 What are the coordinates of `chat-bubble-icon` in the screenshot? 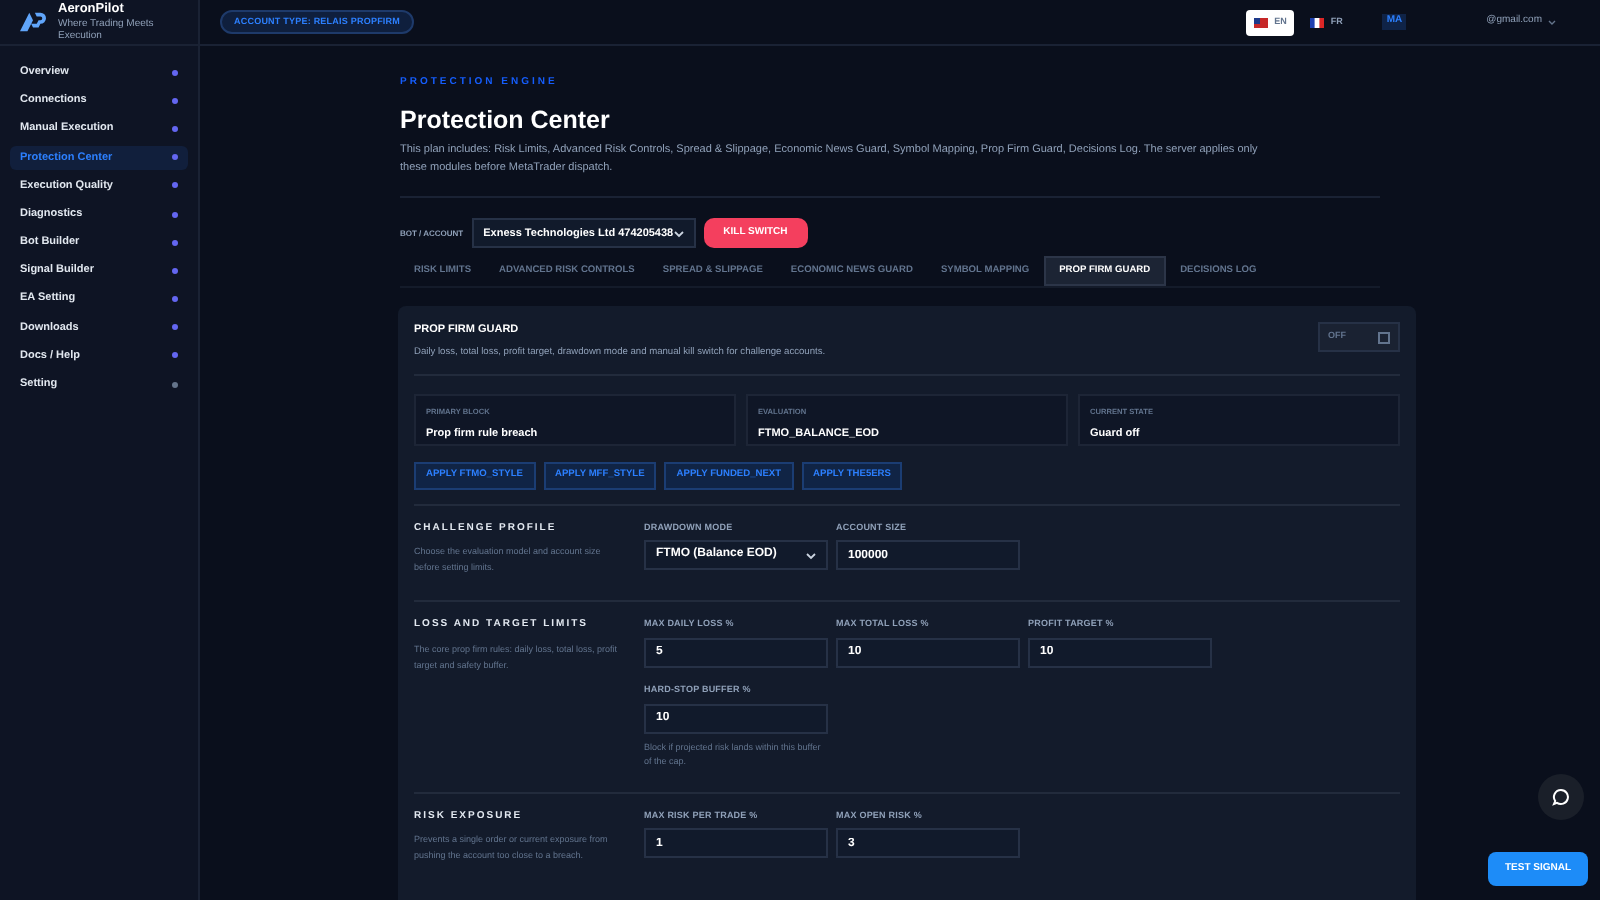 It's located at (1561, 797).